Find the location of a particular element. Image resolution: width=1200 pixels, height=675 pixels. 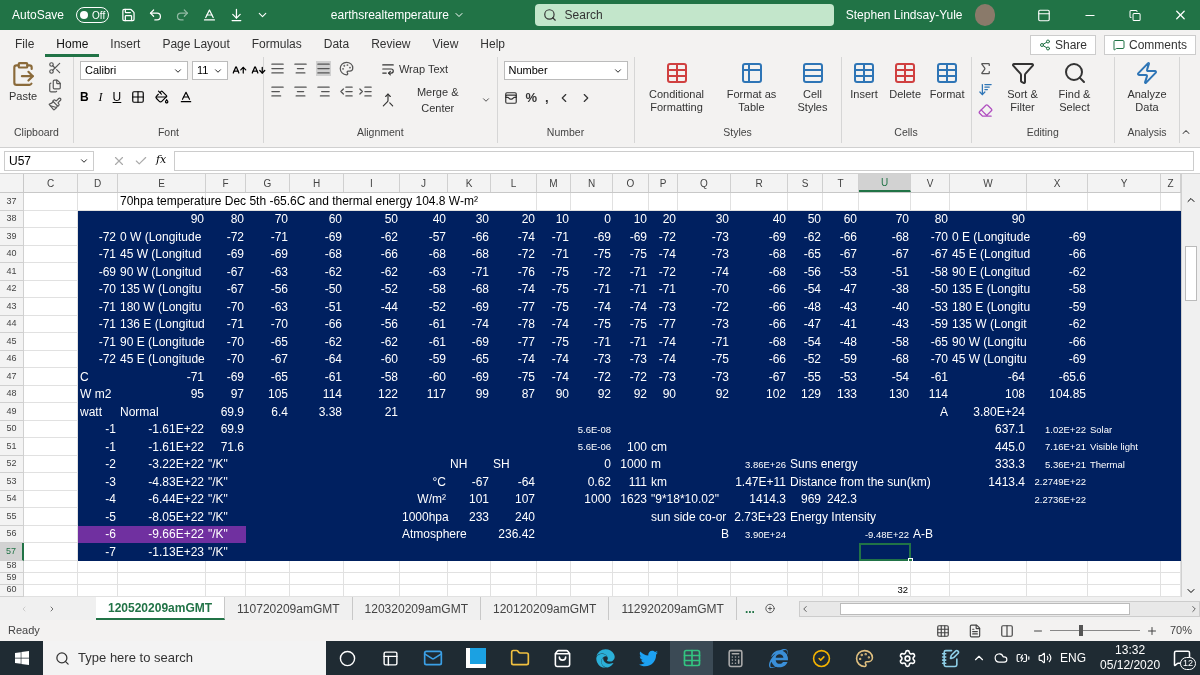

page-layout-icon is located at coordinates (974, 630).